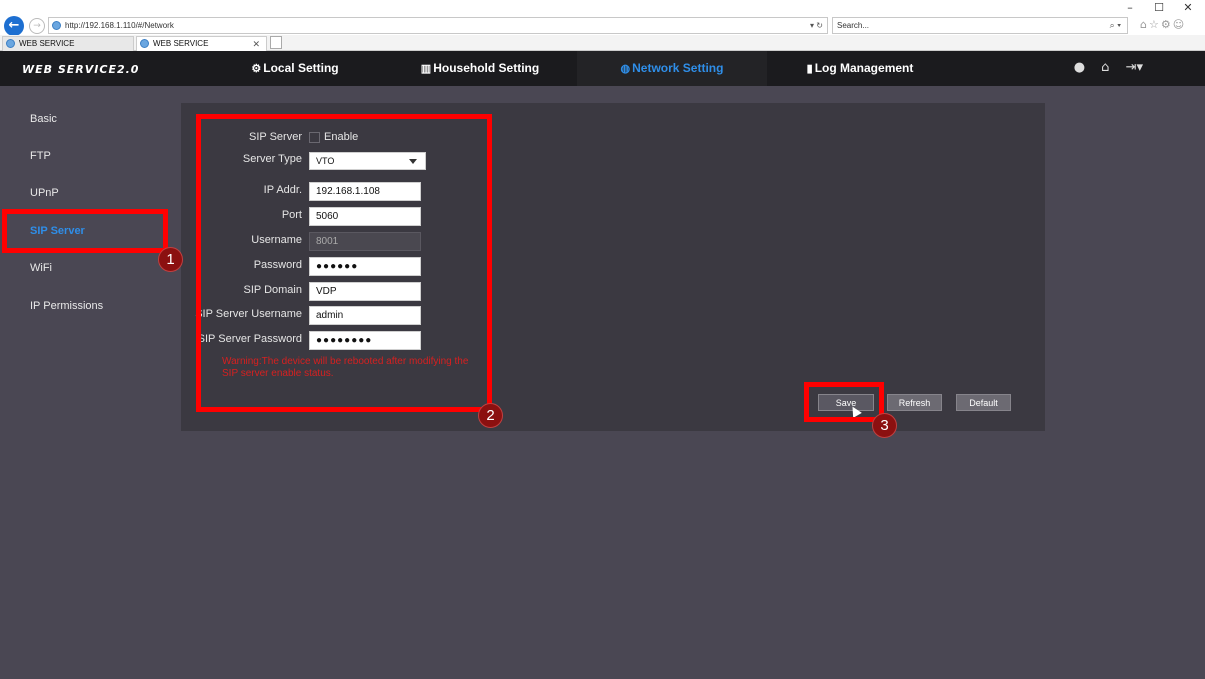 This screenshot has width=1205, height=679. I want to click on menu-household-setting: ▥ Household Setting, so click(480, 68).